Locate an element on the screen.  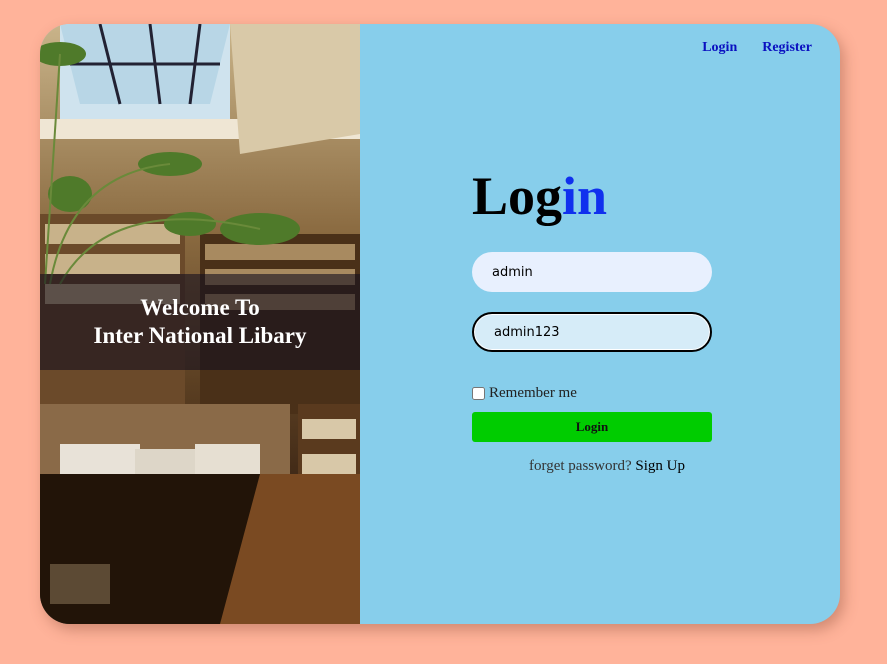
forget-password-link: forget password? is located at coordinates (580, 466).